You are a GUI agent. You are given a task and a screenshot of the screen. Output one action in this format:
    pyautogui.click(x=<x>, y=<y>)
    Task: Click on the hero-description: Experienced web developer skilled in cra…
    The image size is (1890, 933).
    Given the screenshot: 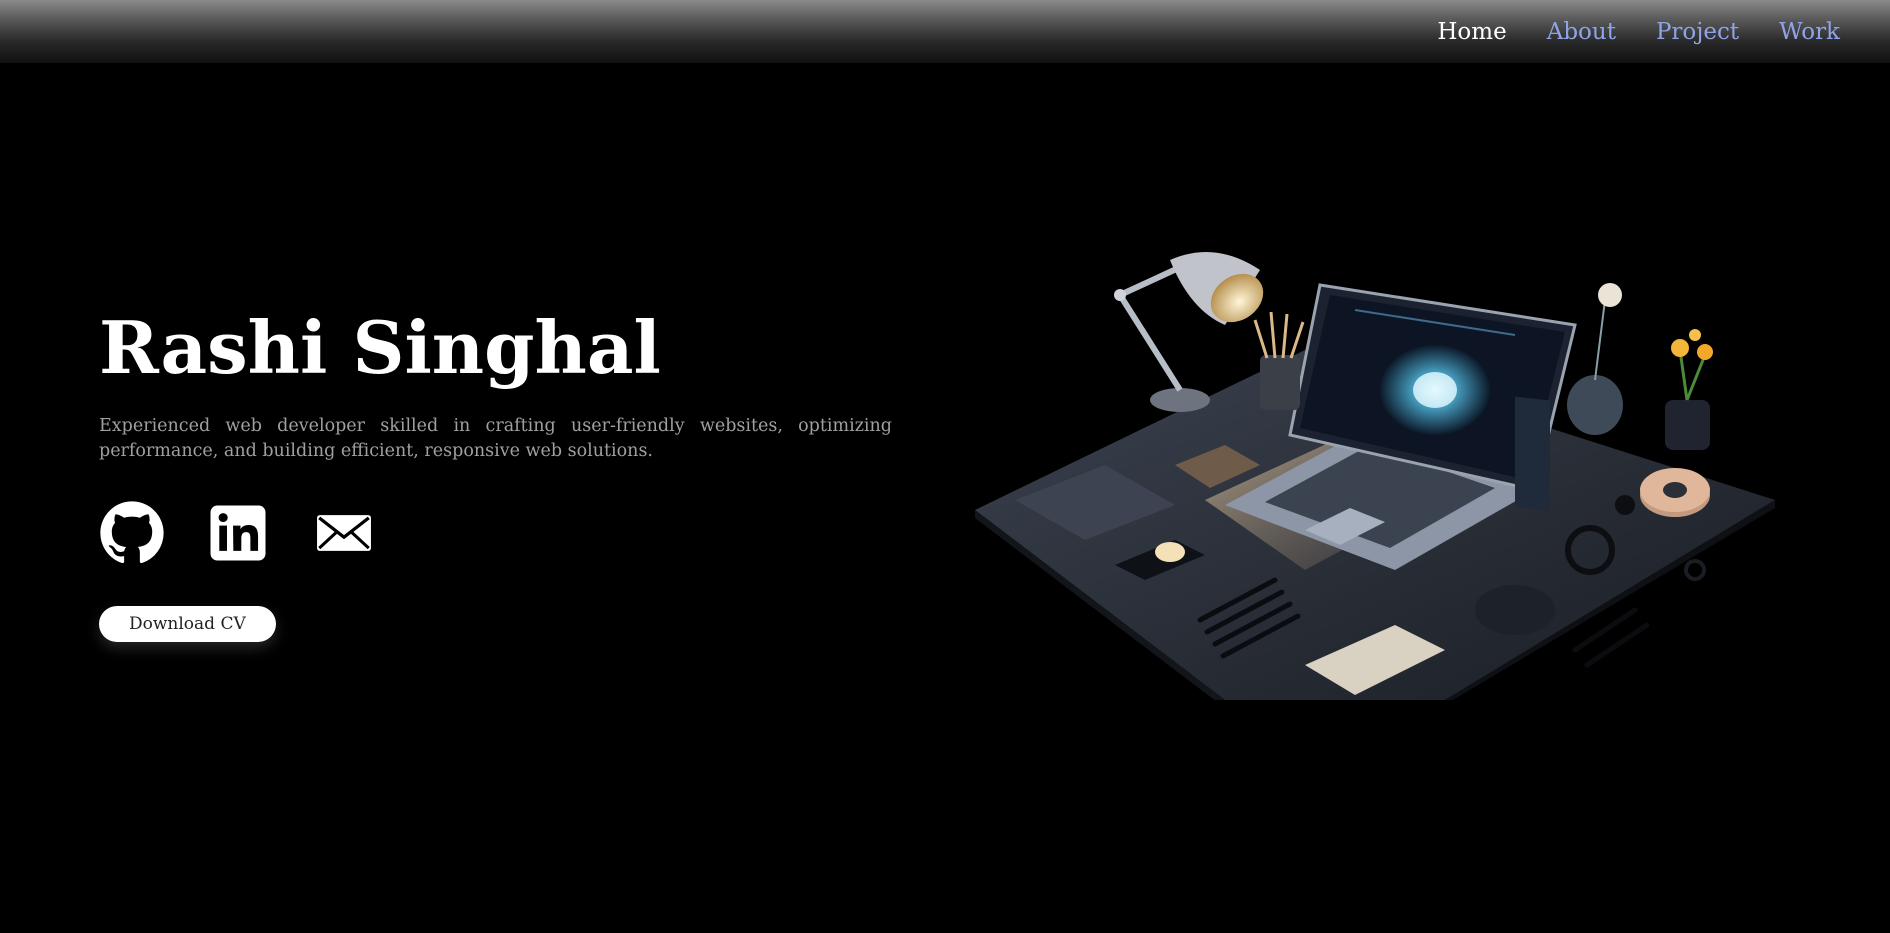 What is the action you would take?
    pyautogui.click(x=495, y=438)
    